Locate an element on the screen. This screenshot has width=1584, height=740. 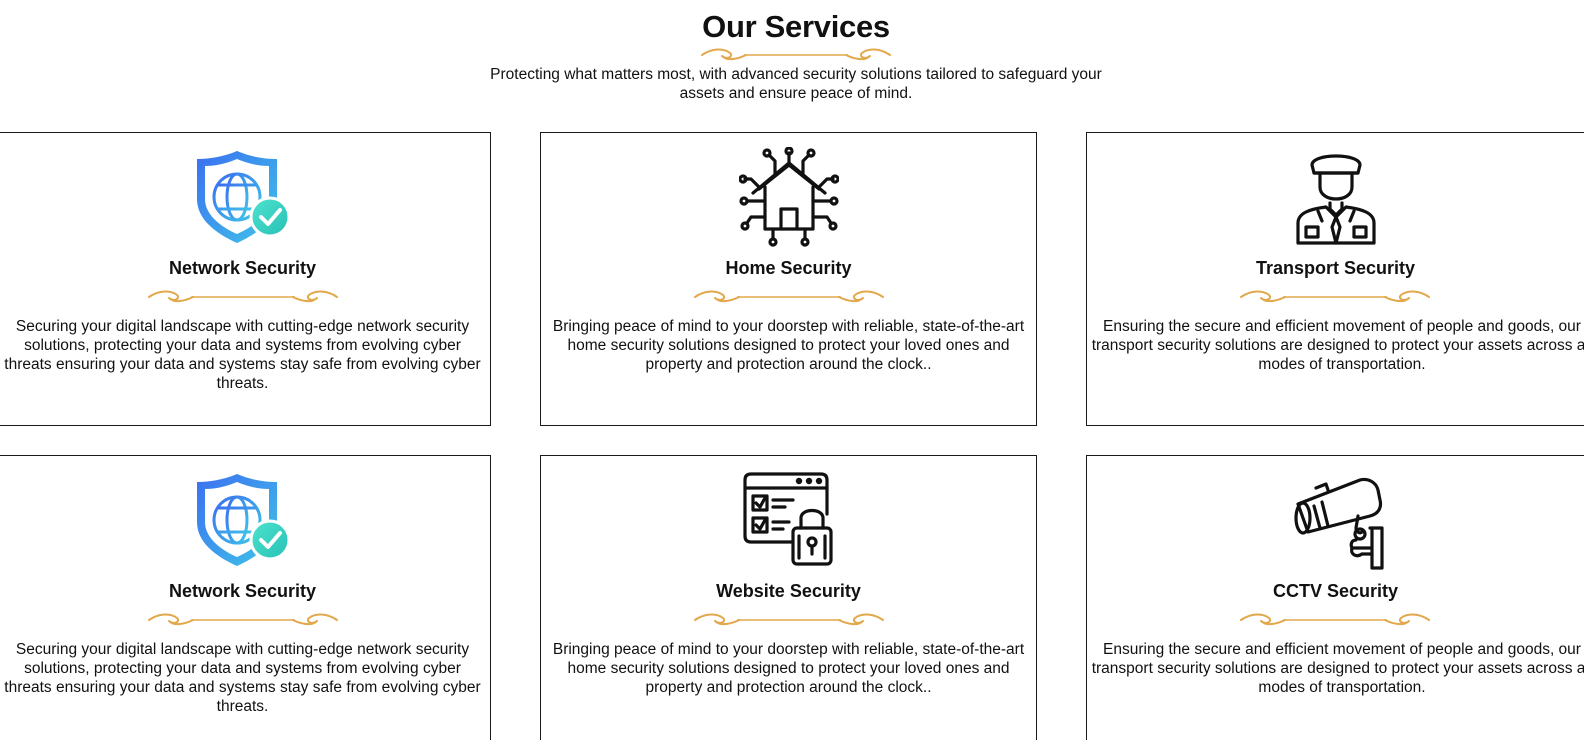
section-title: Our Services is located at coordinates (796, 26).